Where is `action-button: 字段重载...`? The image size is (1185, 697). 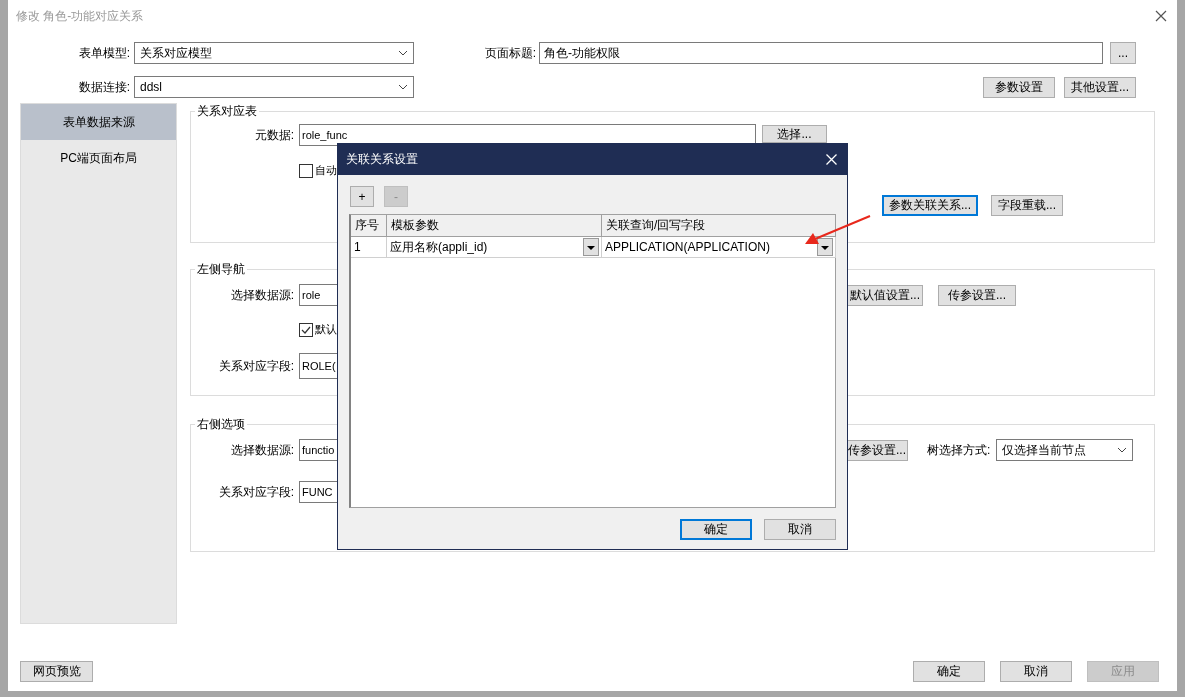 action-button: 字段重载... is located at coordinates (1027, 205).